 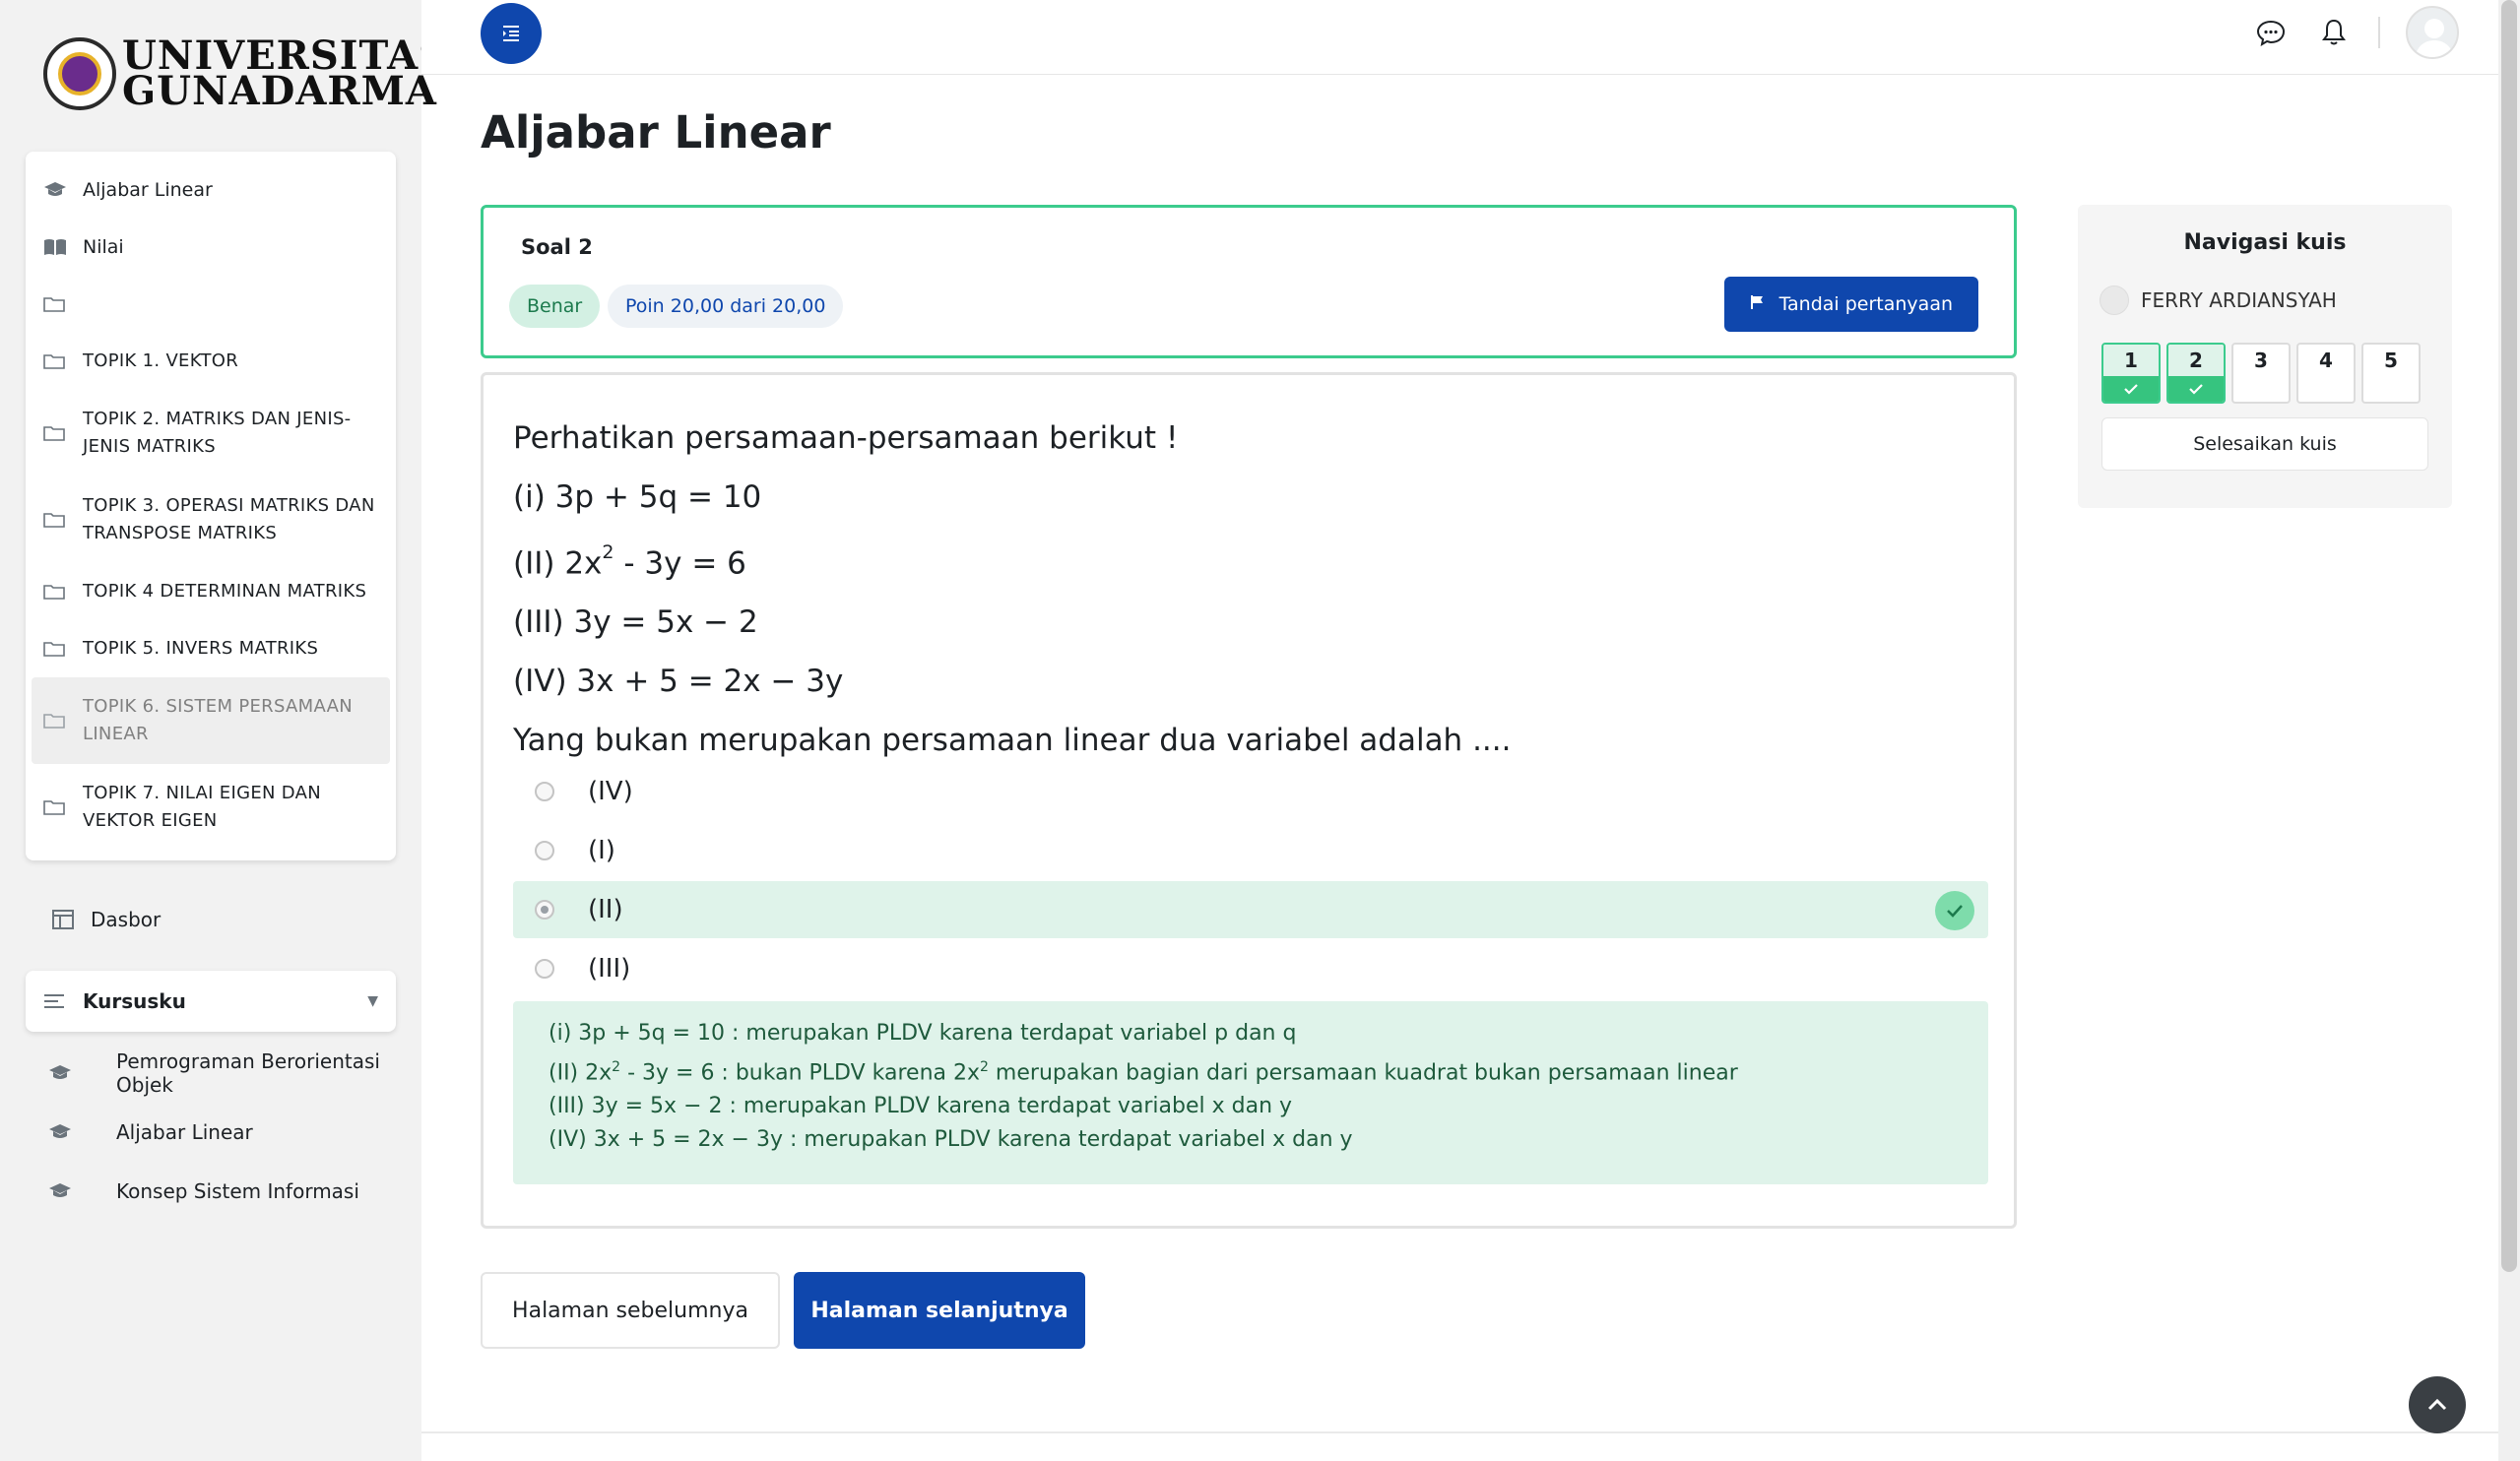 I want to click on next-page-button: Halaman selanjutnya, so click(x=939, y=1310).